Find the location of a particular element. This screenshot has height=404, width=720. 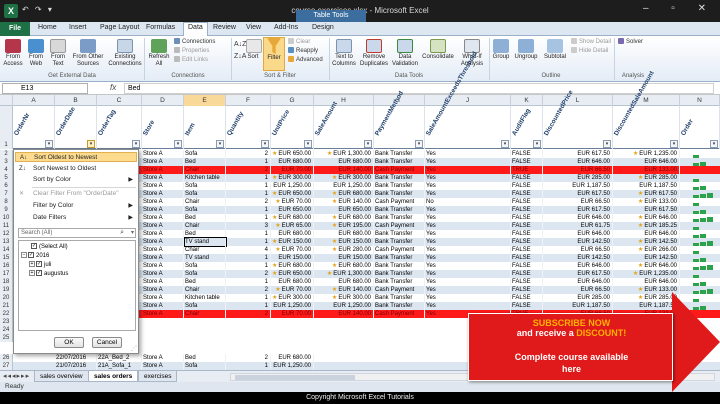

row-header: 16 is located at coordinates (6, 266).